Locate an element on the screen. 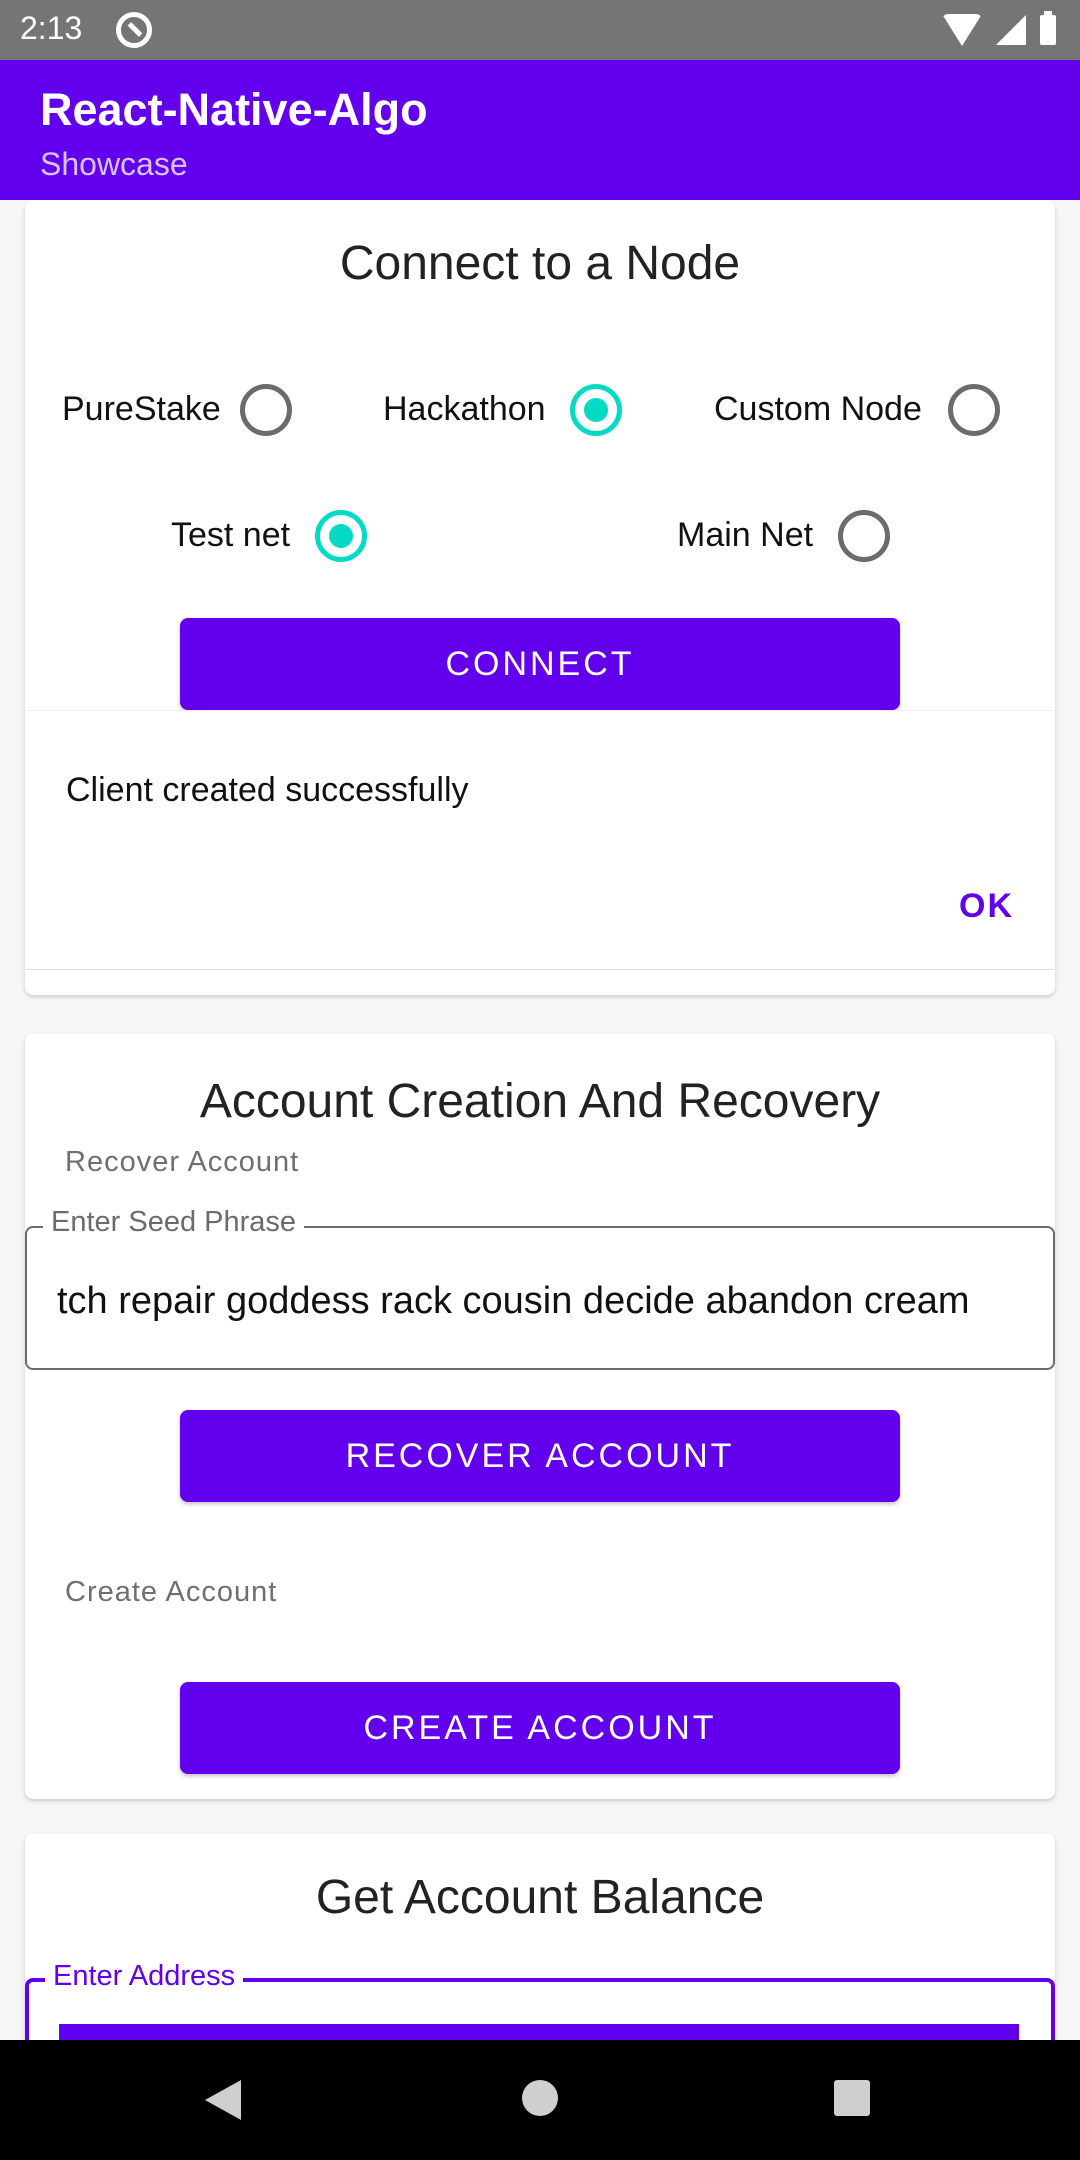 The image size is (1080, 2160). account-card-title: Account Creation And Recovery is located at coordinates (540, 1101).